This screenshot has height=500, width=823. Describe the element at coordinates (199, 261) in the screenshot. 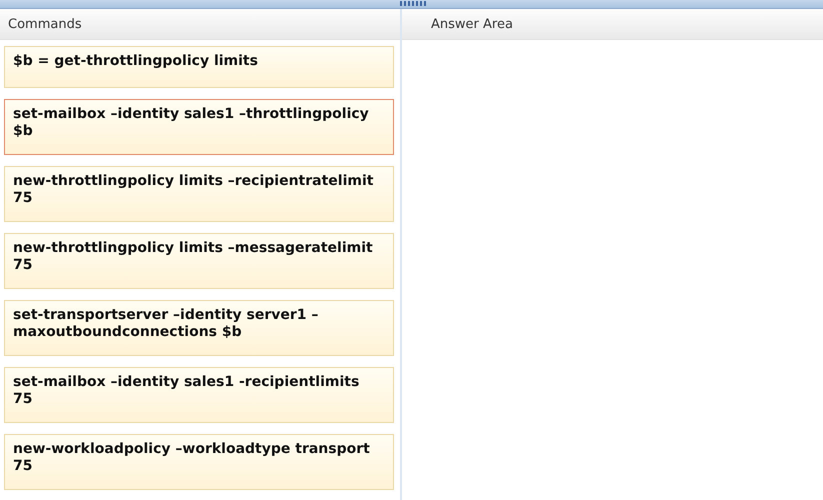

I see `command-tile: new-throttlingpolicy limits –messageratelimit 75` at that location.